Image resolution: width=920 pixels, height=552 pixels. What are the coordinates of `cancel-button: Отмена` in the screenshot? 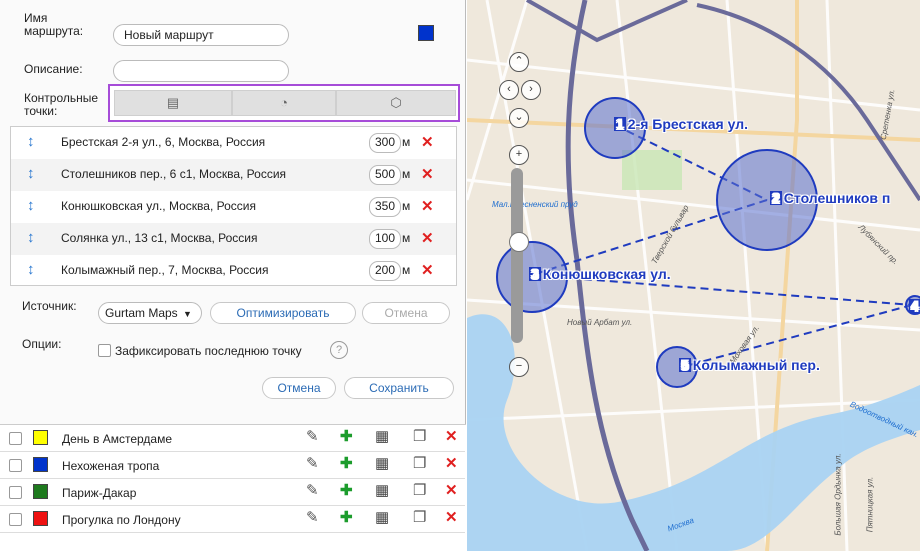 It's located at (299, 388).